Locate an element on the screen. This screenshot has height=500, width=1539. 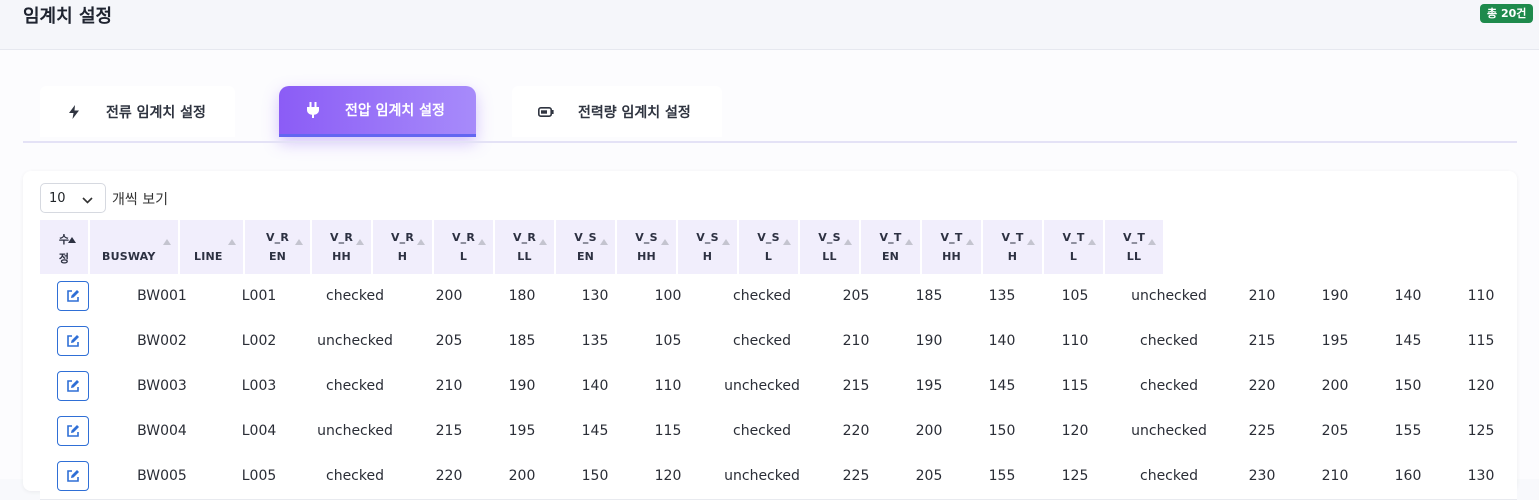
column-header: V_S HH is located at coordinates (645, 247).